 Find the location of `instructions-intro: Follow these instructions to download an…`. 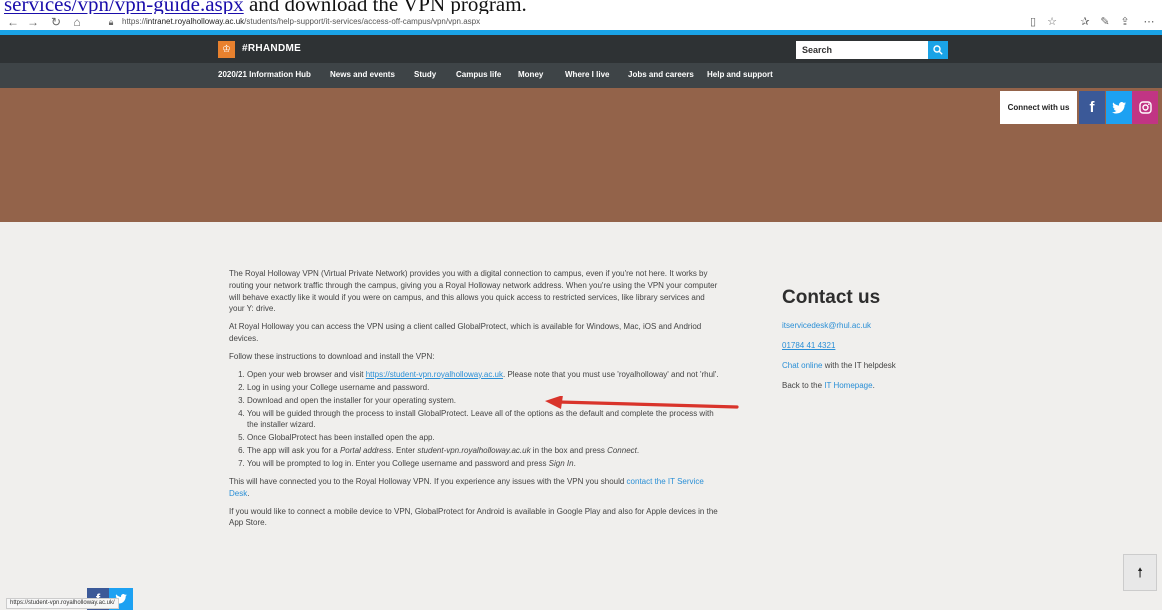

instructions-intro: Follow these instructions to download an… is located at coordinates (332, 356).